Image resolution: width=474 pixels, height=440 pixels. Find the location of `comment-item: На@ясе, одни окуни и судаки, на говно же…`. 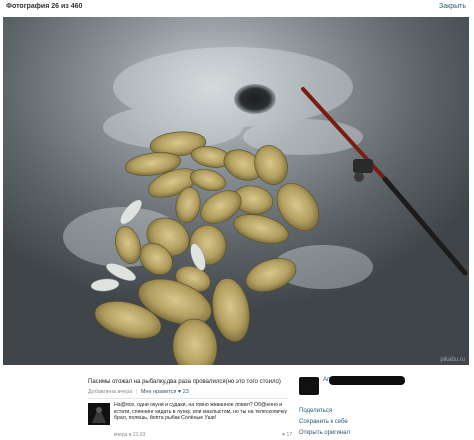

comment-item: На@ясе, одни окуни и судаки, на говно же… is located at coordinates (190, 421).